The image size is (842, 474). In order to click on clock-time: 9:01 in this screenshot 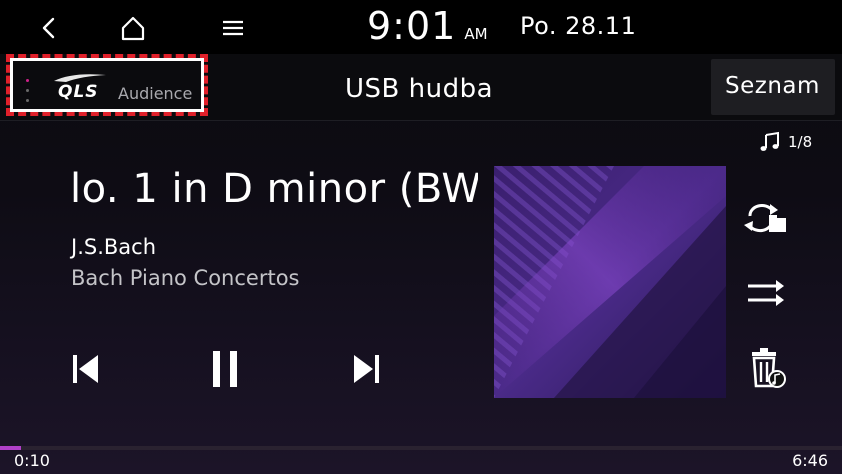, I will do `click(412, 26)`.